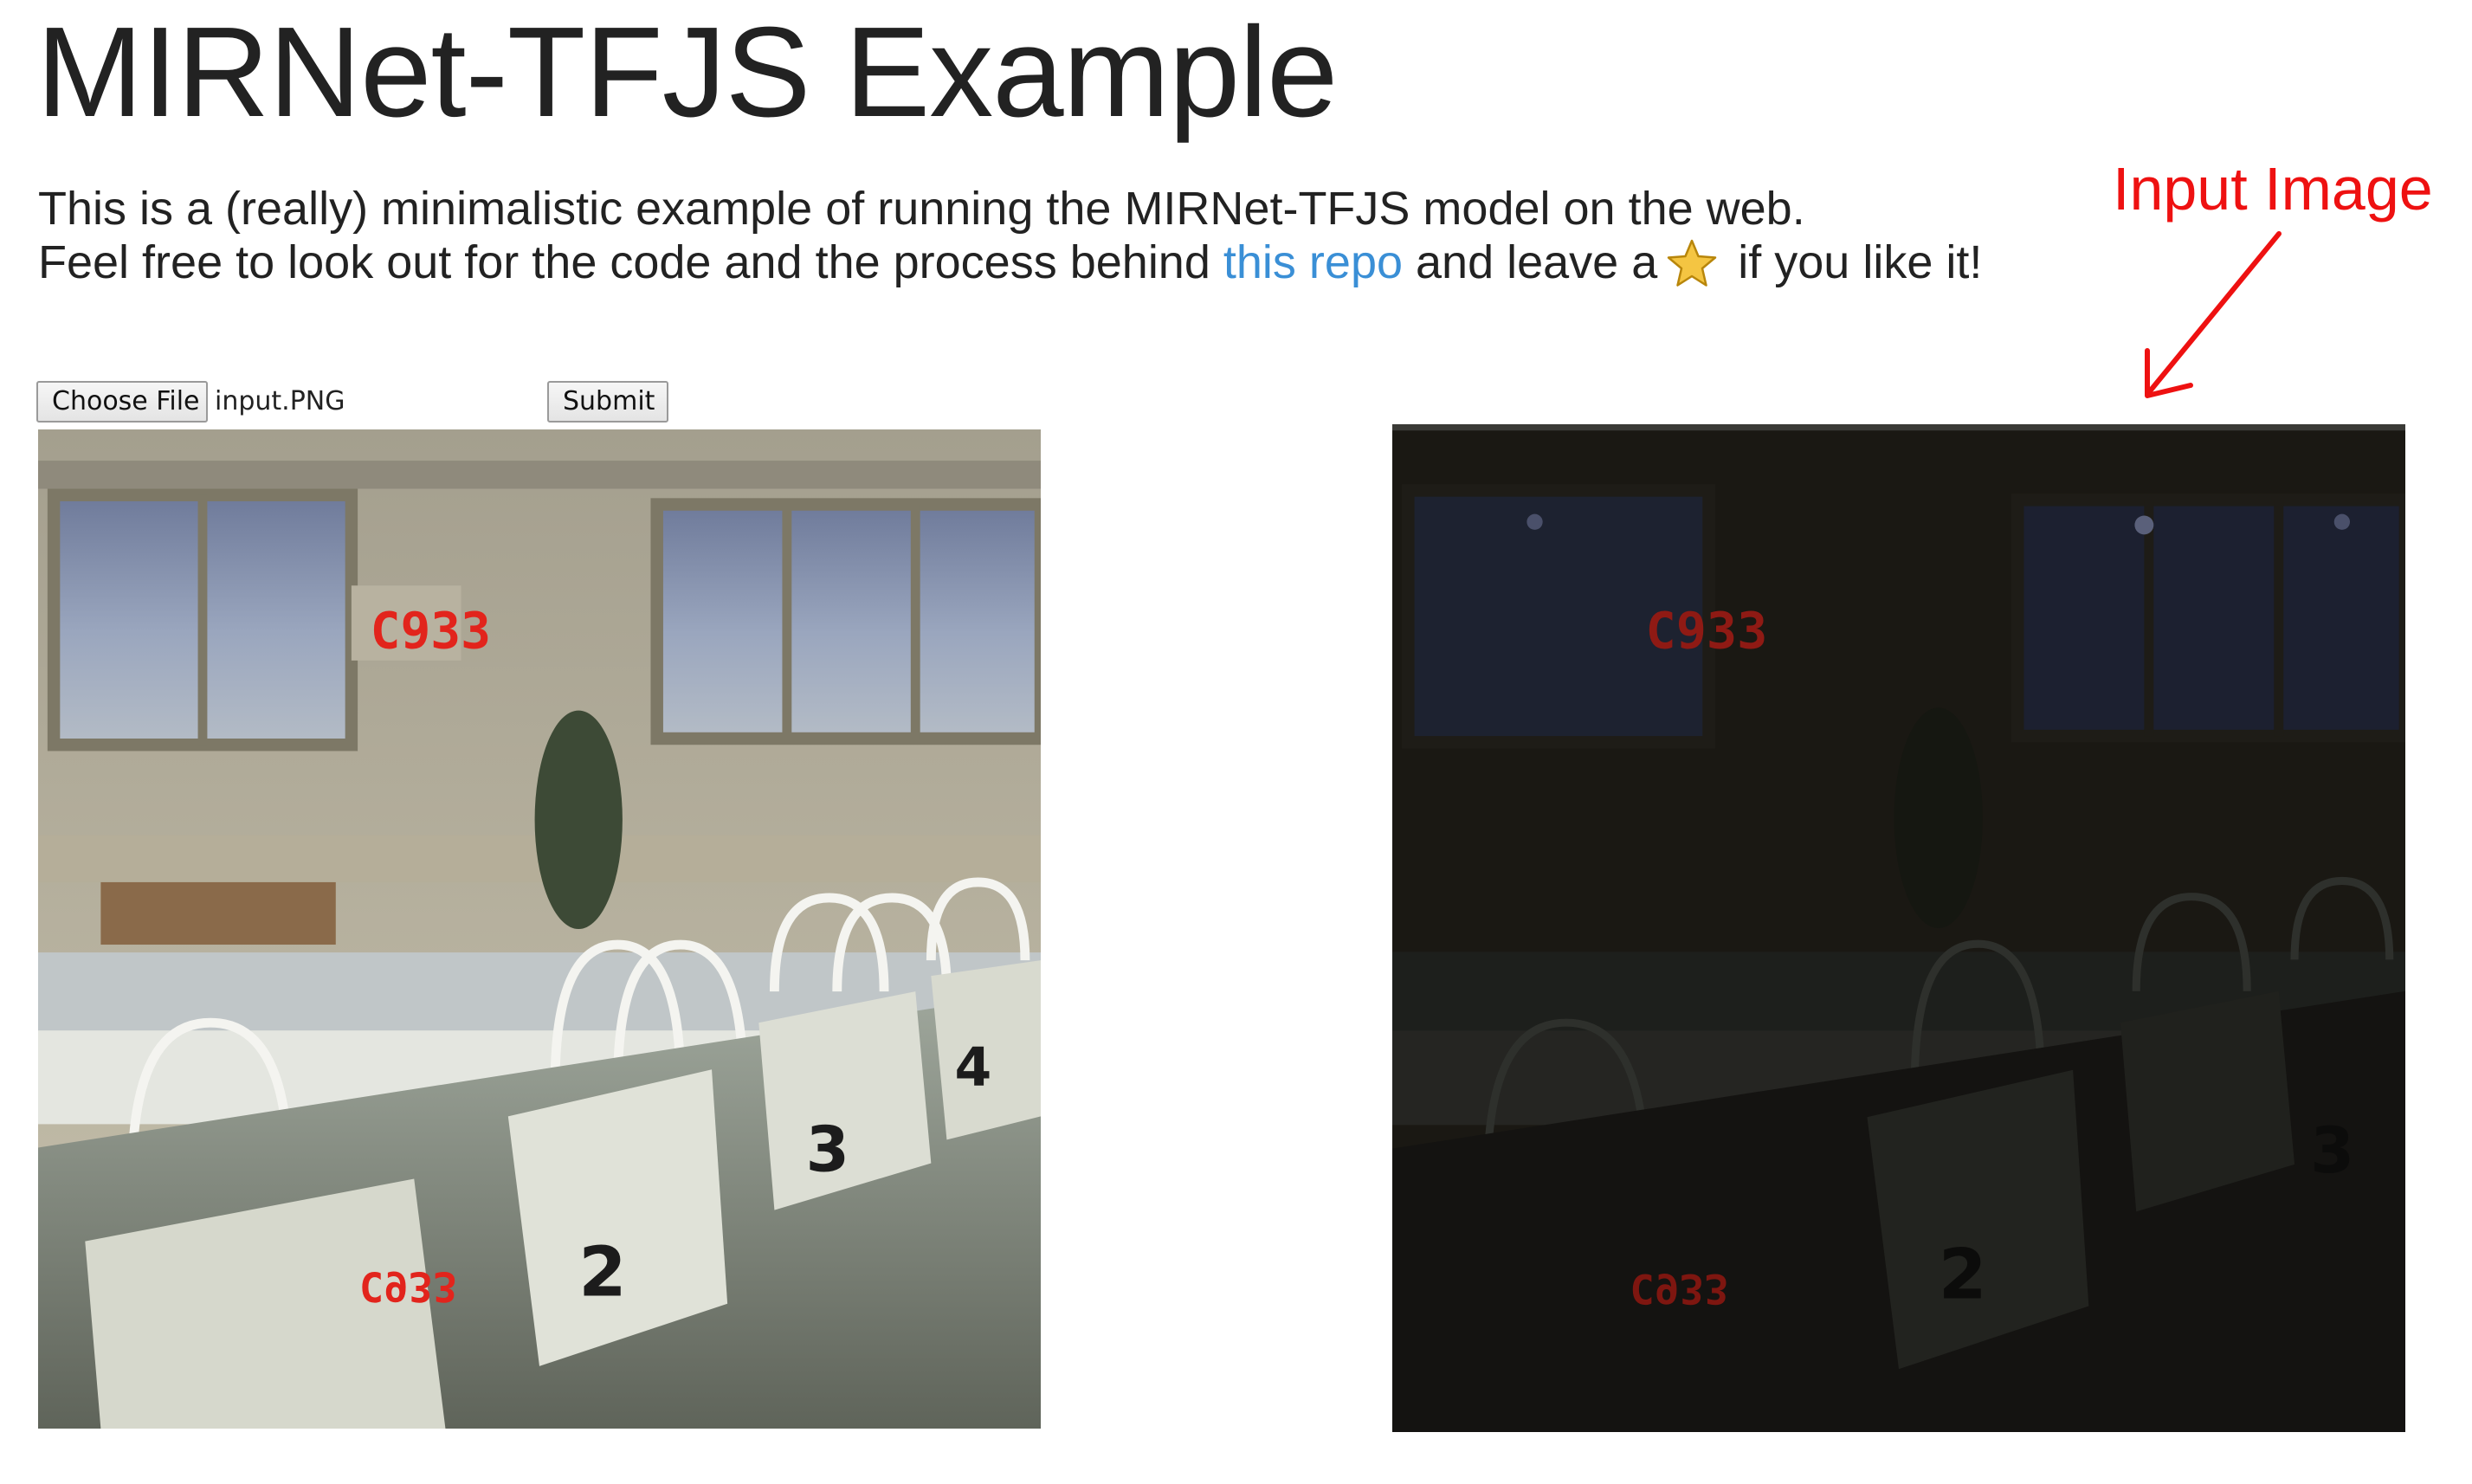  What do you see at coordinates (2213, 314) in the screenshot?
I see `annotation-arrow-icon` at bounding box center [2213, 314].